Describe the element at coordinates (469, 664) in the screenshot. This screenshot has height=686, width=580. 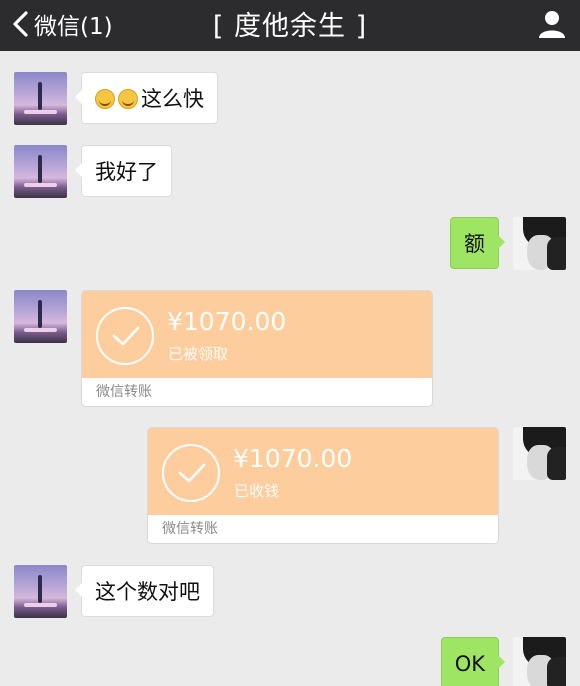
I see `message-text: OK` at that location.